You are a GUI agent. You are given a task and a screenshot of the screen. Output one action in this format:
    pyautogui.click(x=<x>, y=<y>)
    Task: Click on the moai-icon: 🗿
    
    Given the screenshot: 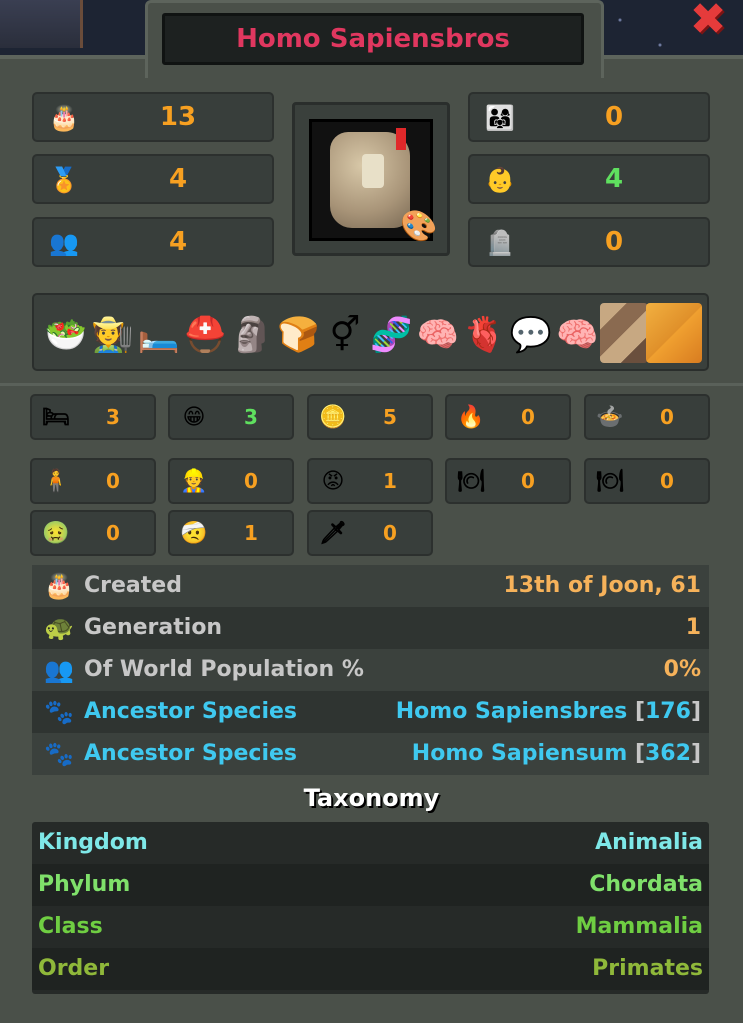 What is the action you would take?
    pyautogui.click(x=252, y=335)
    